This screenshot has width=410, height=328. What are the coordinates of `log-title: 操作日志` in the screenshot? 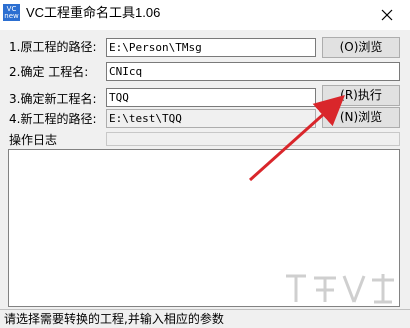 It's located at (33, 140).